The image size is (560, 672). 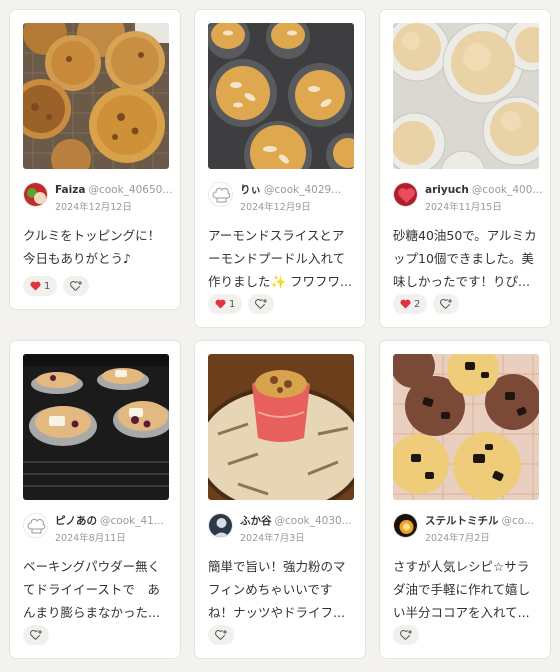 What do you see at coordinates (272, 538) in the screenshot?
I see `post-date: 2024年7月3日` at bounding box center [272, 538].